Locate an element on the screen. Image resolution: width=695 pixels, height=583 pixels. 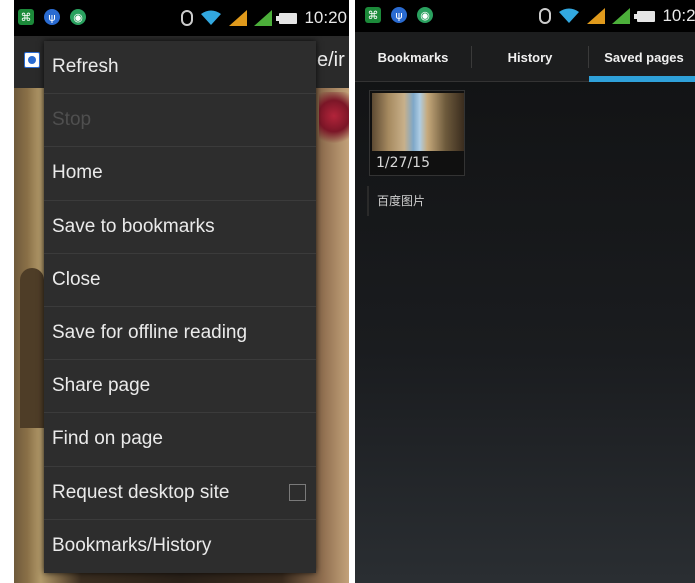
menu-item-find-on-page: Find on page is located at coordinates (180, 440).